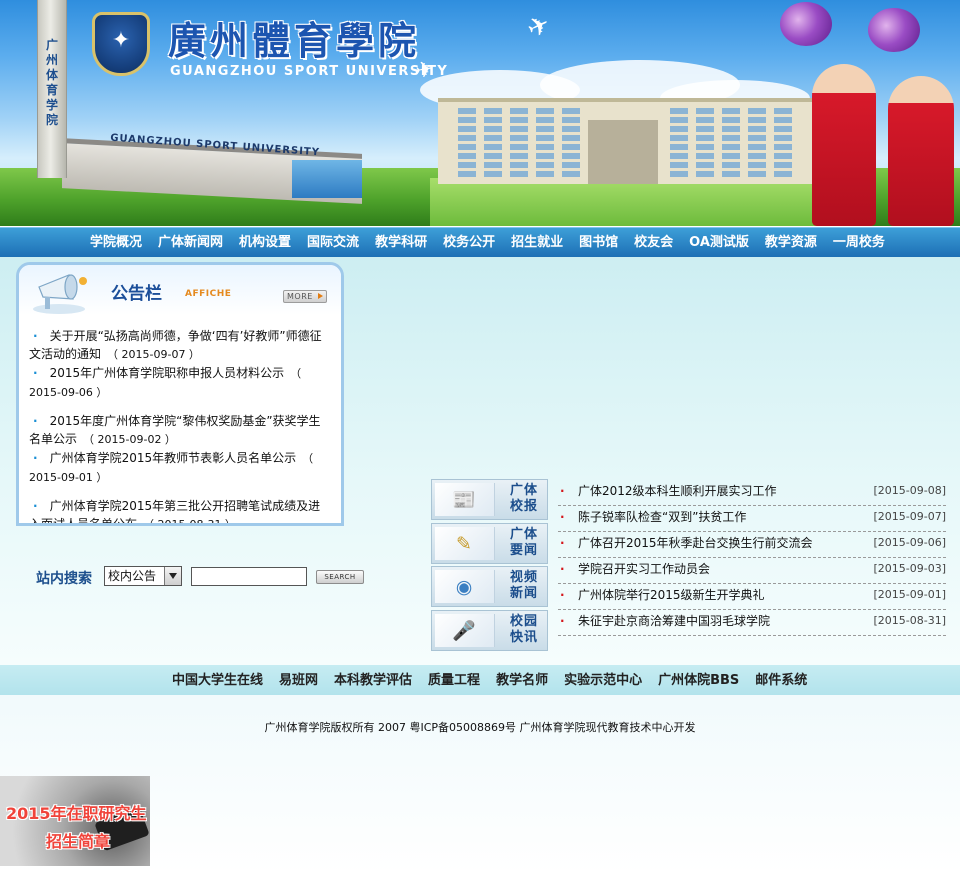 This screenshot has width=960, height=873. I want to click on tab-label-line2: 校报, so click(523, 506).